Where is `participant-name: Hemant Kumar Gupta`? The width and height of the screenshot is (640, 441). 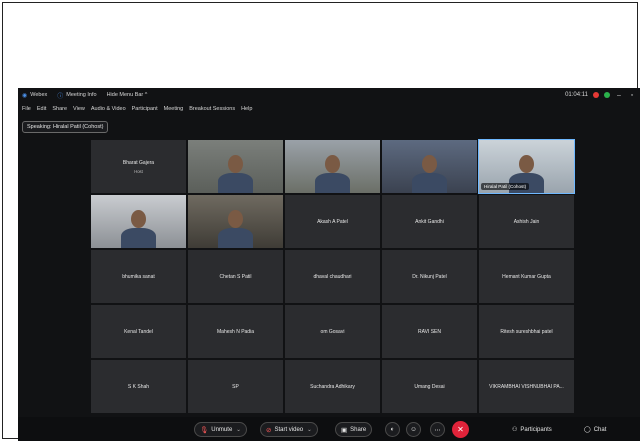
participant-name: Hemant Kumar Gupta is located at coordinates (526, 276).